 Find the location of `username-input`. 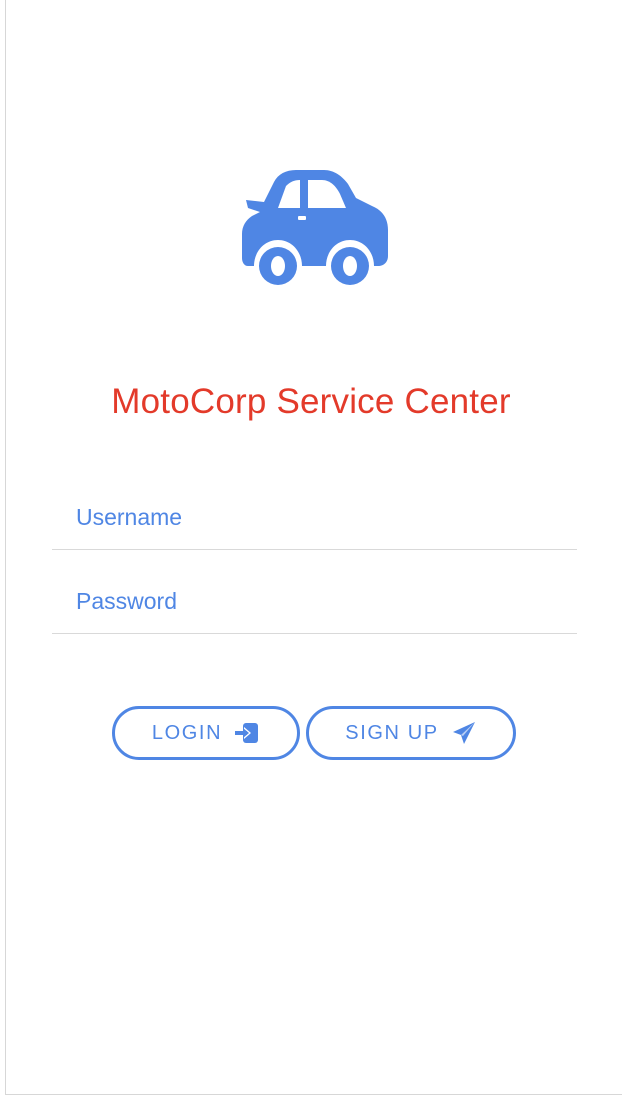

username-input is located at coordinates (316, 517).